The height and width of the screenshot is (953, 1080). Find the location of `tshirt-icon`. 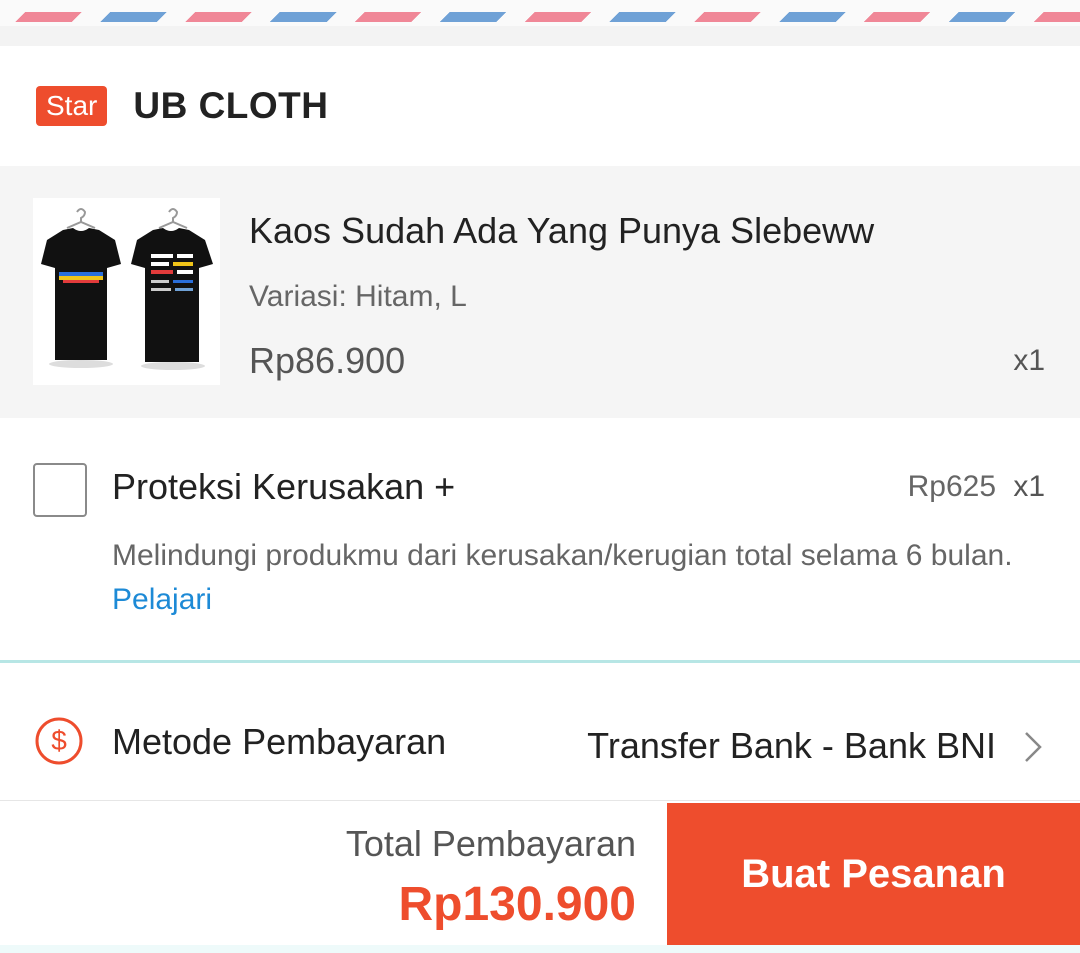

tshirt-icon is located at coordinates (126, 291).